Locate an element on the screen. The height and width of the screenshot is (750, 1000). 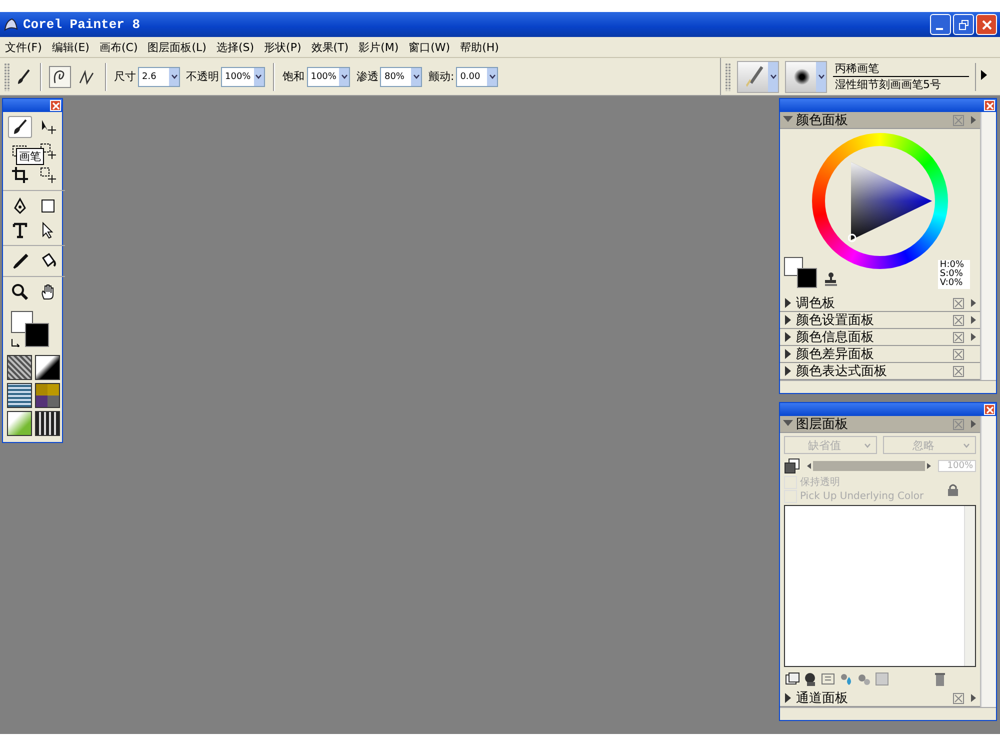
hsv-value: H:0% is located at coordinates (952, 265).